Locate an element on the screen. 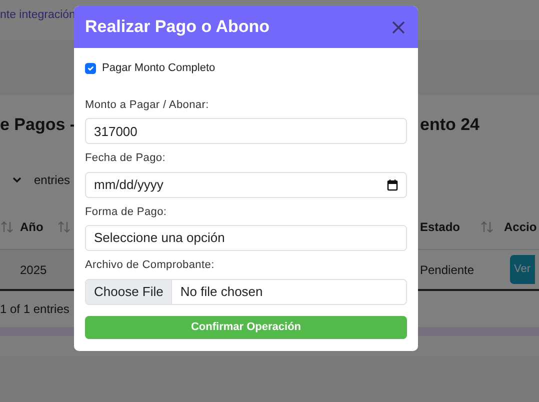 The height and width of the screenshot is (402, 539). checkbox is located at coordinates (90, 68).